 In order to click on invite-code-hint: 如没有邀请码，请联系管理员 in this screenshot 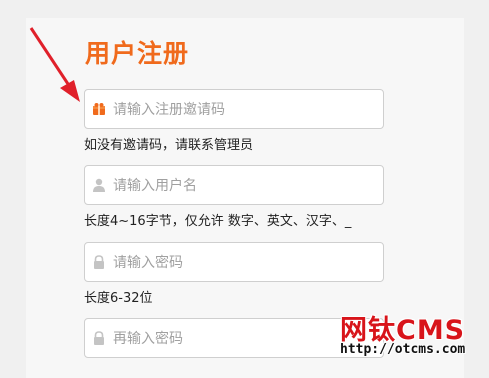, I will do `click(169, 145)`.